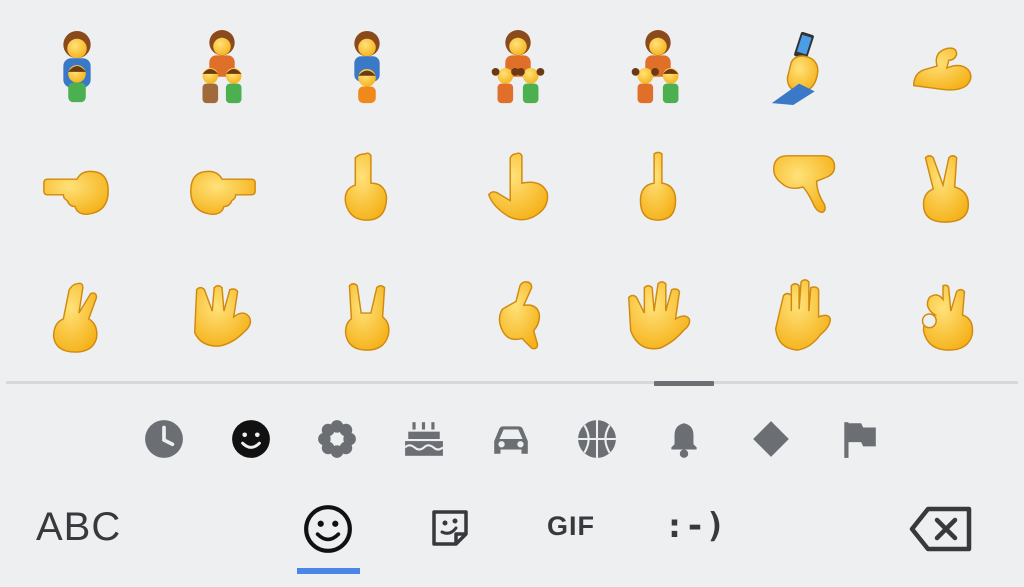  Describe the element at coordinates (367, 315) in the screenshot. I see `emoji-sign-of-the-horns` at that location.